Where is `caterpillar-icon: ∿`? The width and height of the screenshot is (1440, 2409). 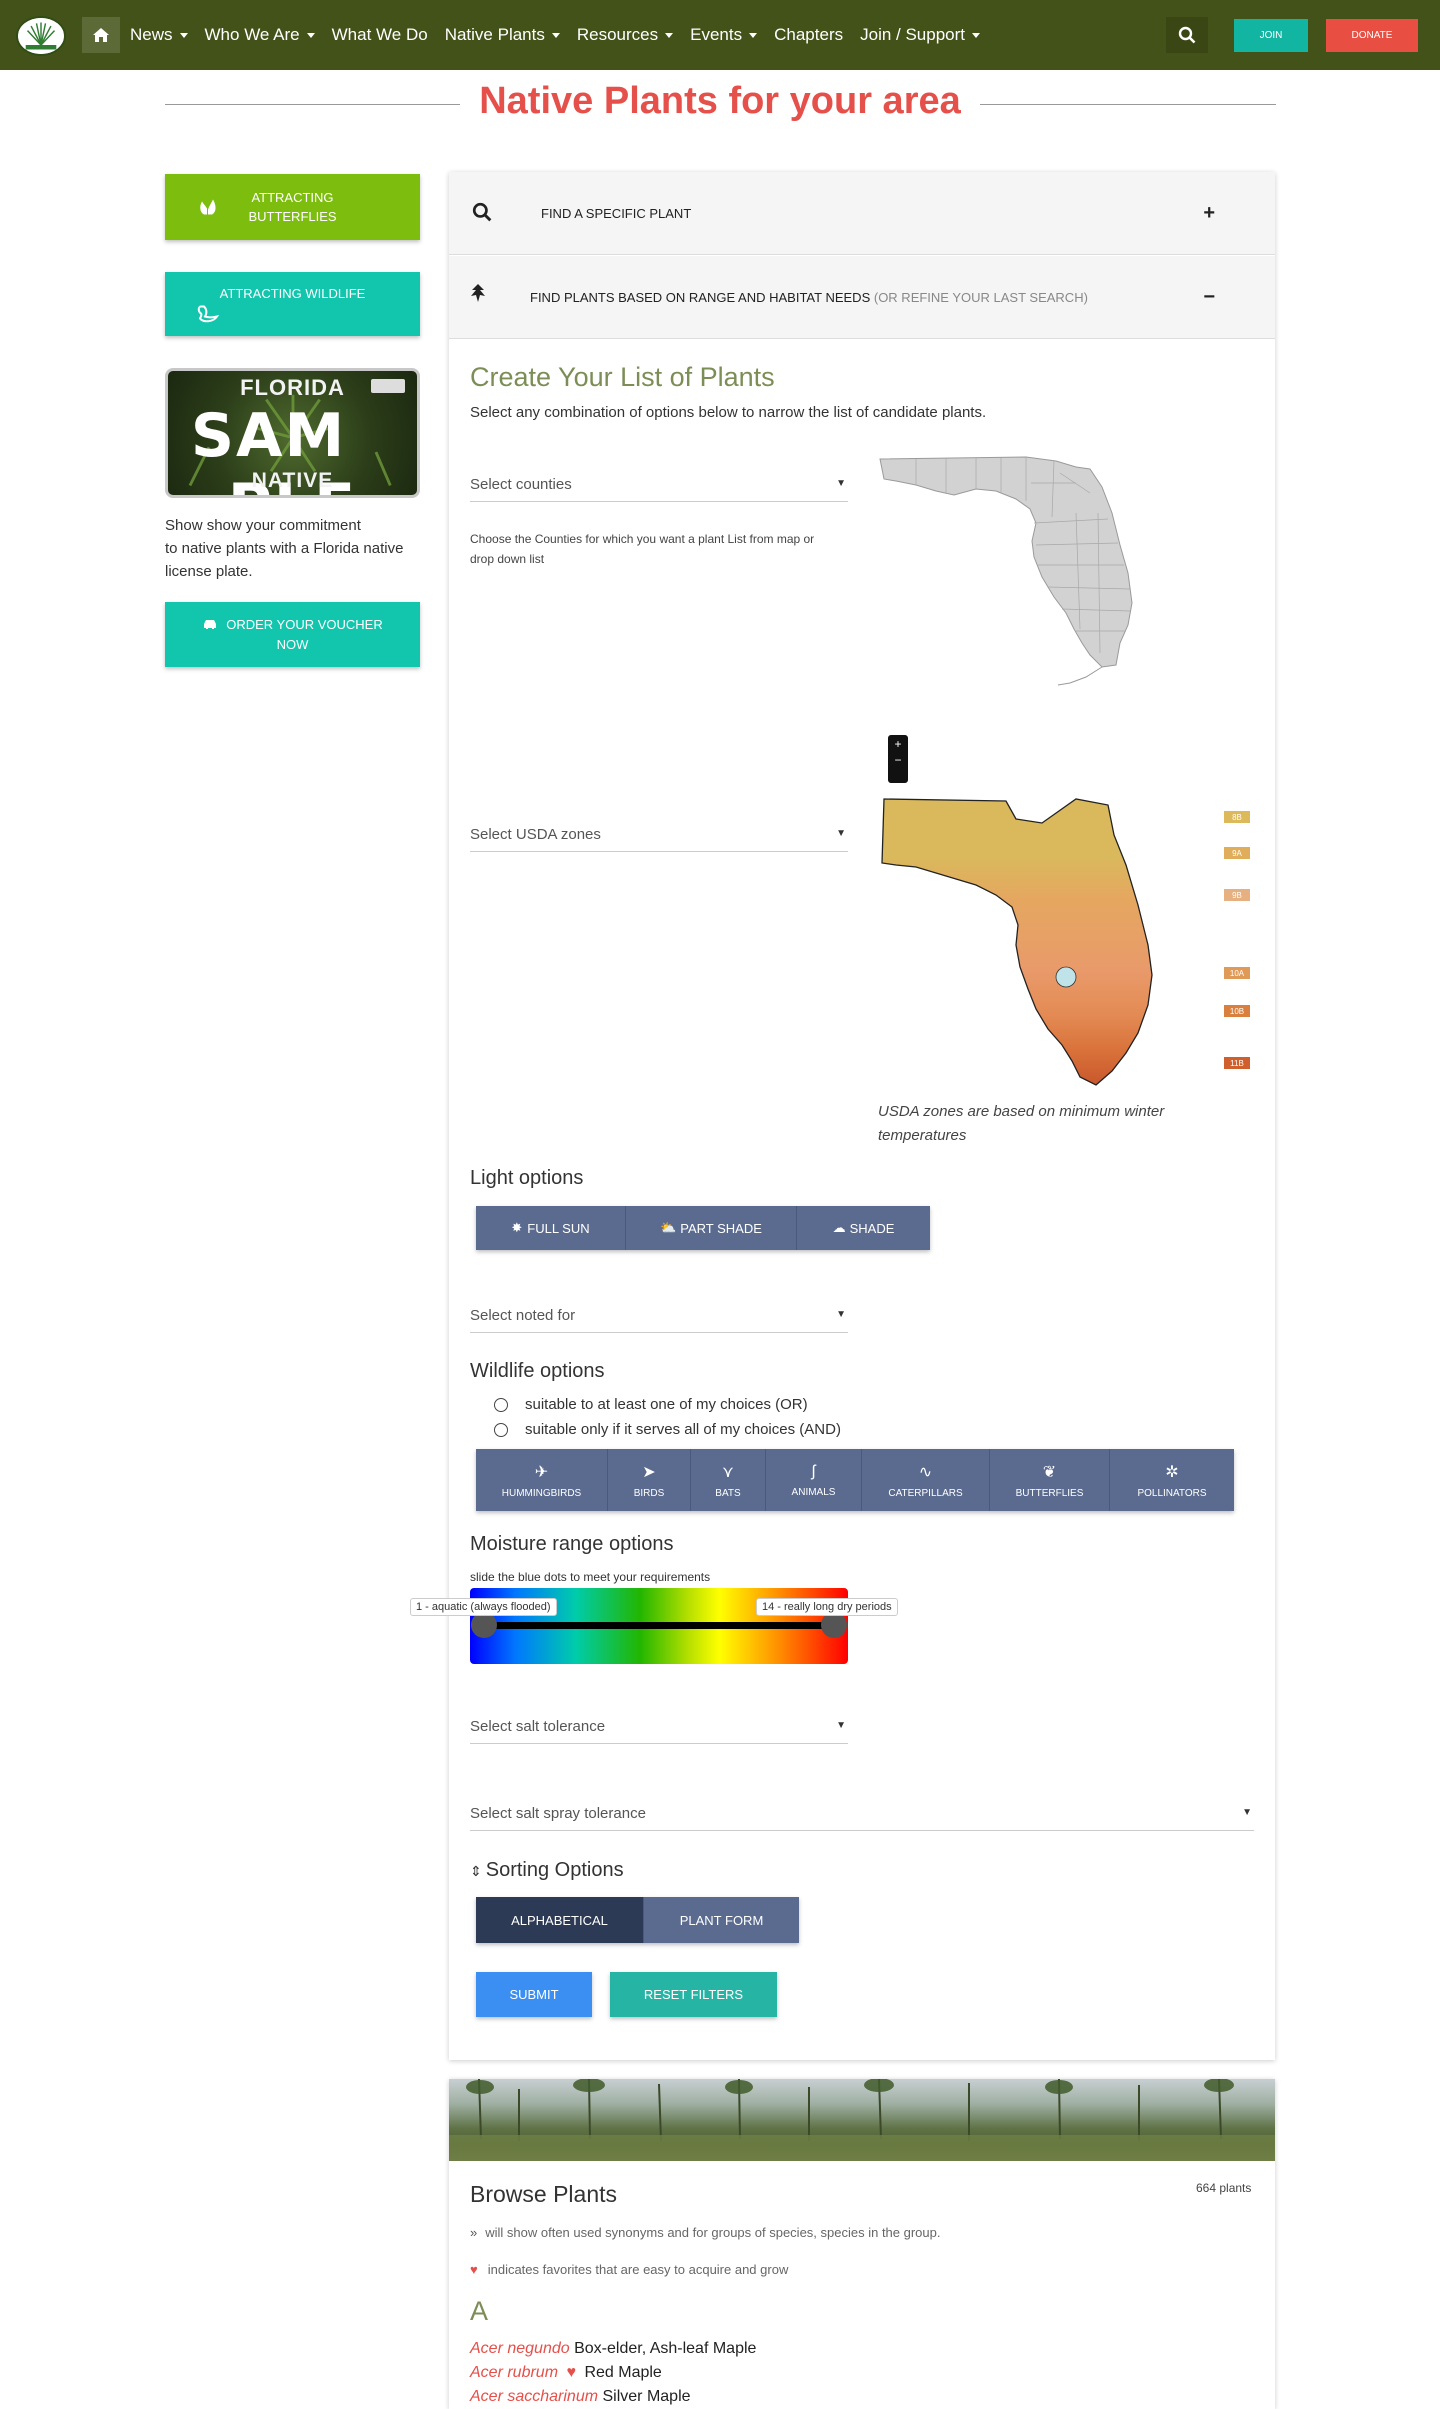
caterpillar-icon: ∿ is located at coordinates (925, 1472).